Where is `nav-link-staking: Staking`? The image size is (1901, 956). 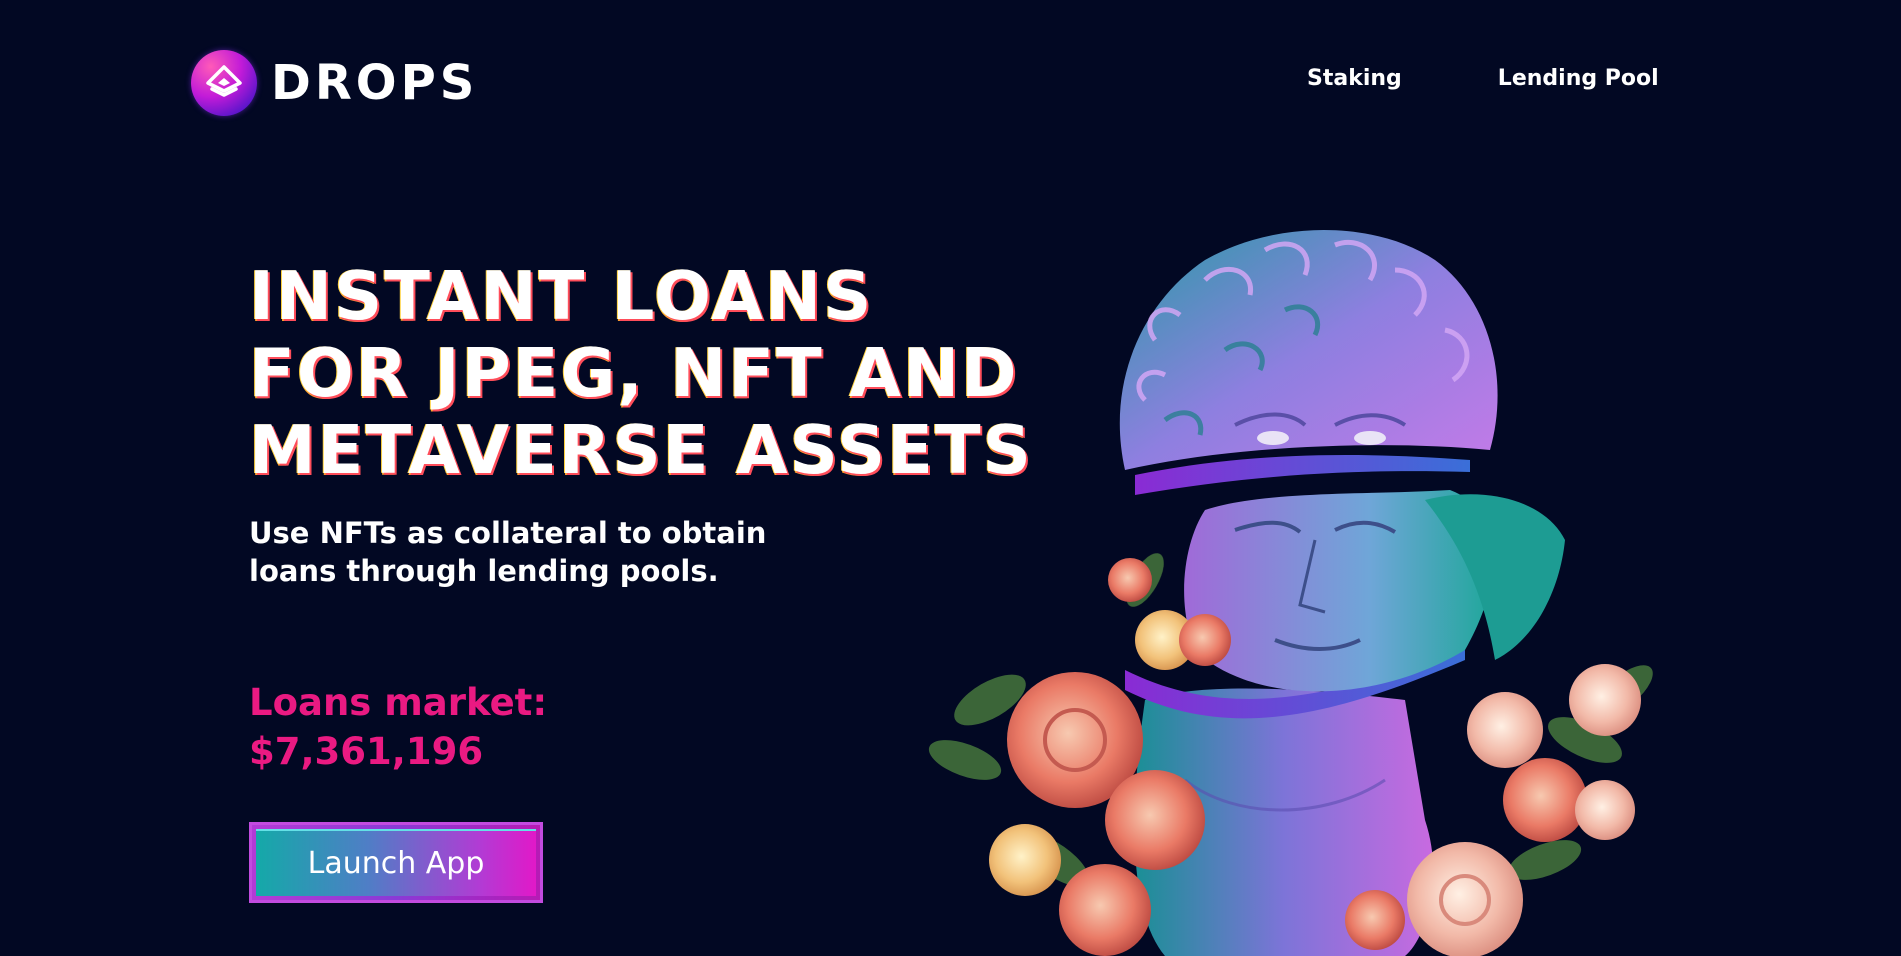
nav-link-staking: Staking is located at coordinates (1354, 78).